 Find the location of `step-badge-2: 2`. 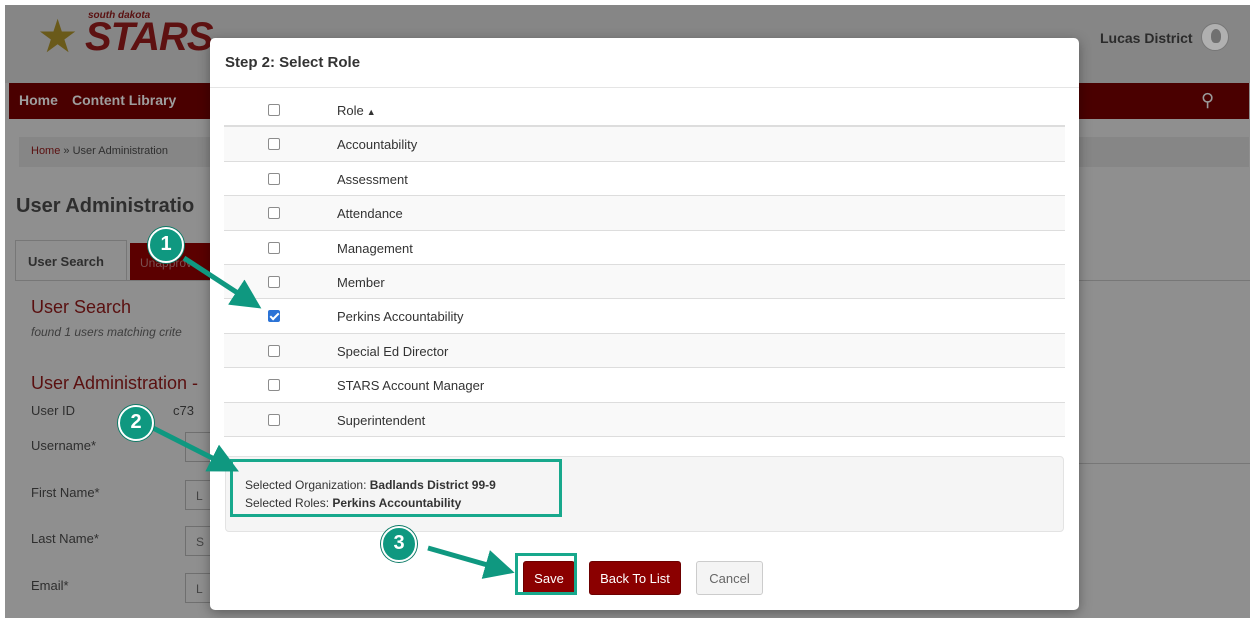

step-badge-2: 2 is located at coordinates (136, 423).